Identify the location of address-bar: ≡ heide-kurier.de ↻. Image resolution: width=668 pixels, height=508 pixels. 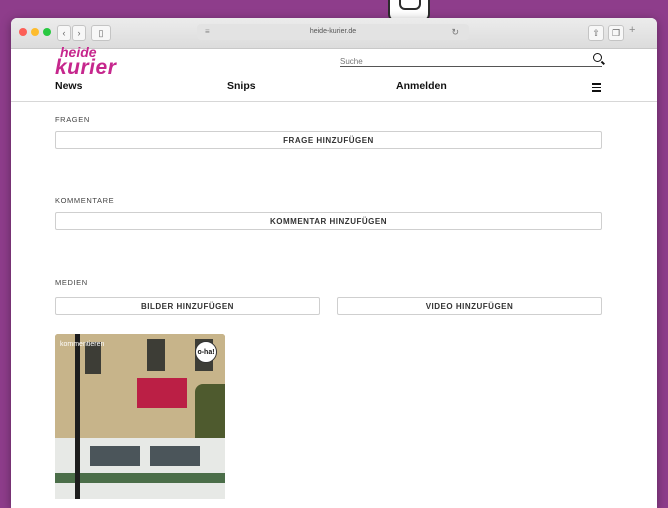
(333, 32).